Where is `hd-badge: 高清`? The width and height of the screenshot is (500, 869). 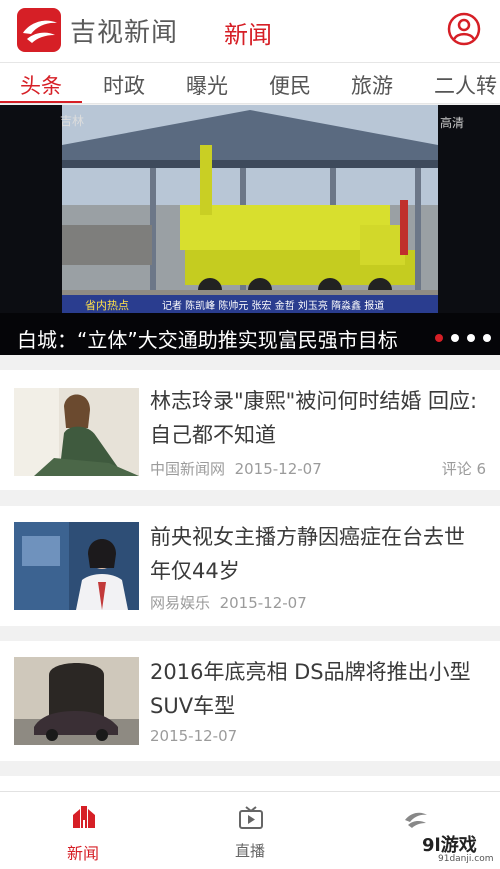 hd-badge: 高清 is located at coordinates (452, 122).